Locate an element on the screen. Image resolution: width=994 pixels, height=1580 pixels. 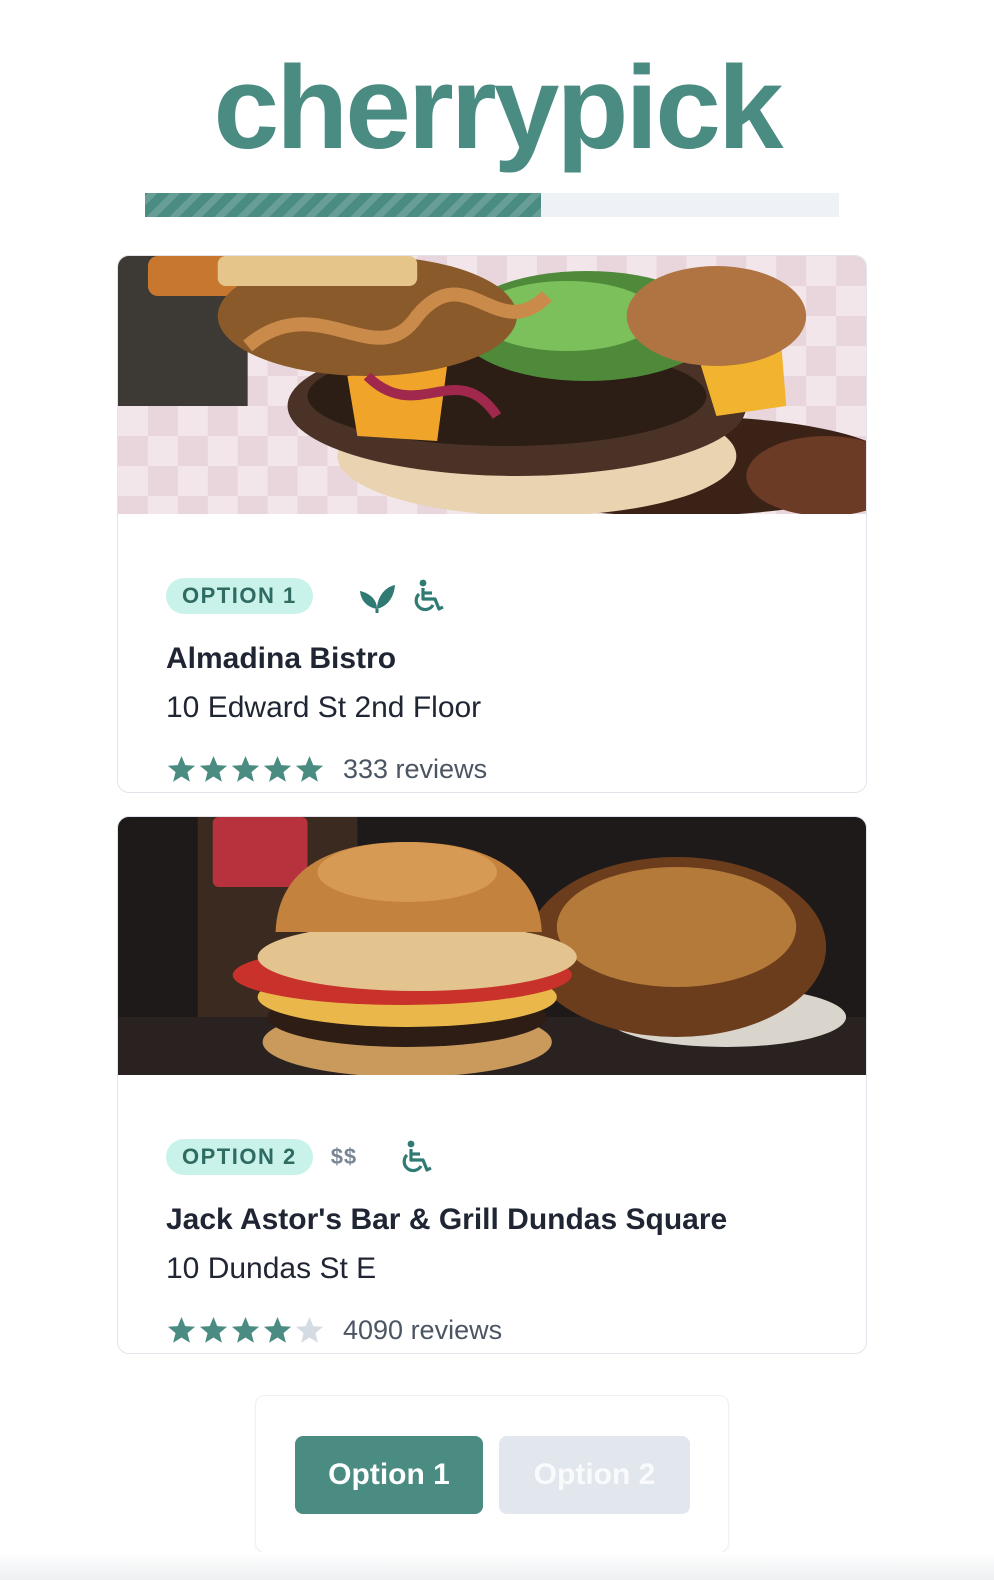
restaurant-name: Almadina Bistro is located at coordinates (281, 658).